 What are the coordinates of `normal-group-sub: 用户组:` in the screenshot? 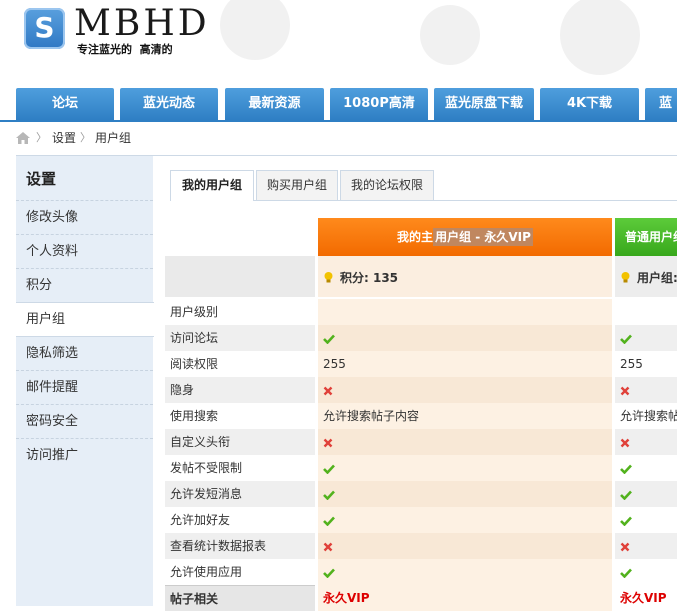 It's located at (646, 276).